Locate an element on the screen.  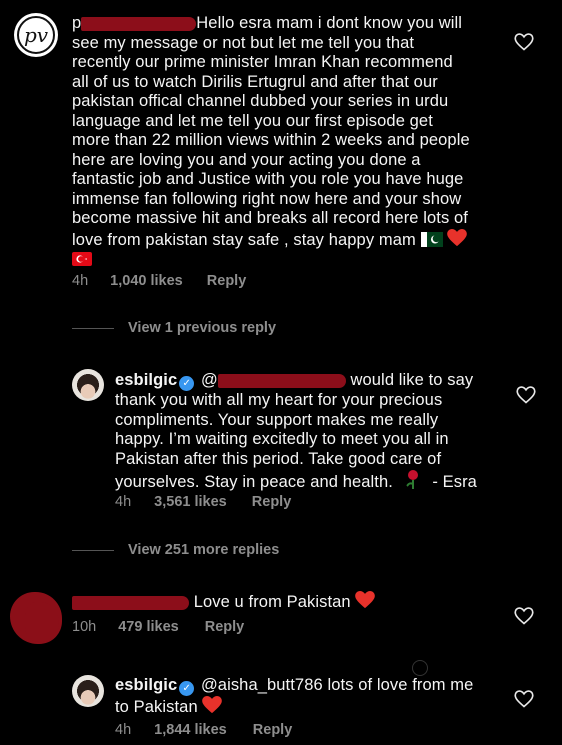
comment-meta: 10h 479 likes Reply is located at coordinates (158, 627).